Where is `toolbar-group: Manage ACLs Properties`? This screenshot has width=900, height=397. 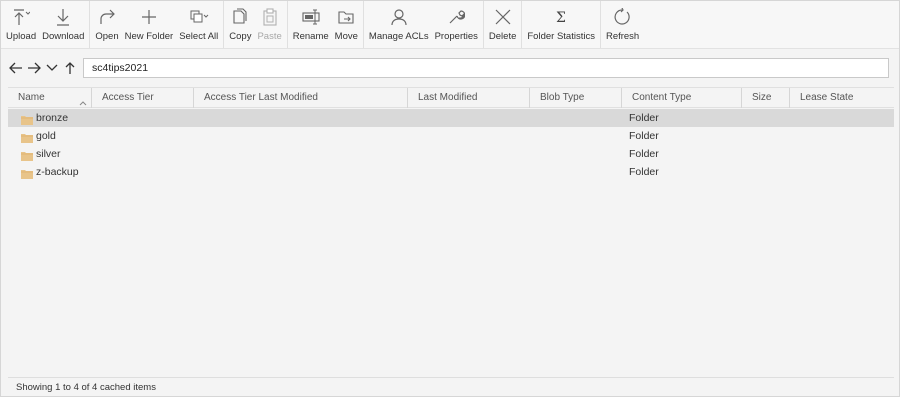
toolbar-group: Manage ACLs Properties is located at coordinates (424, 24).